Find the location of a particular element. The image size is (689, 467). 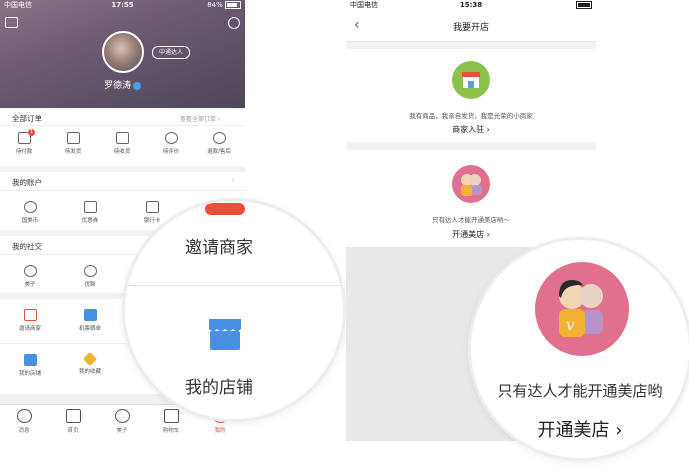

coupon-icon is located at coordinates (90, 207).